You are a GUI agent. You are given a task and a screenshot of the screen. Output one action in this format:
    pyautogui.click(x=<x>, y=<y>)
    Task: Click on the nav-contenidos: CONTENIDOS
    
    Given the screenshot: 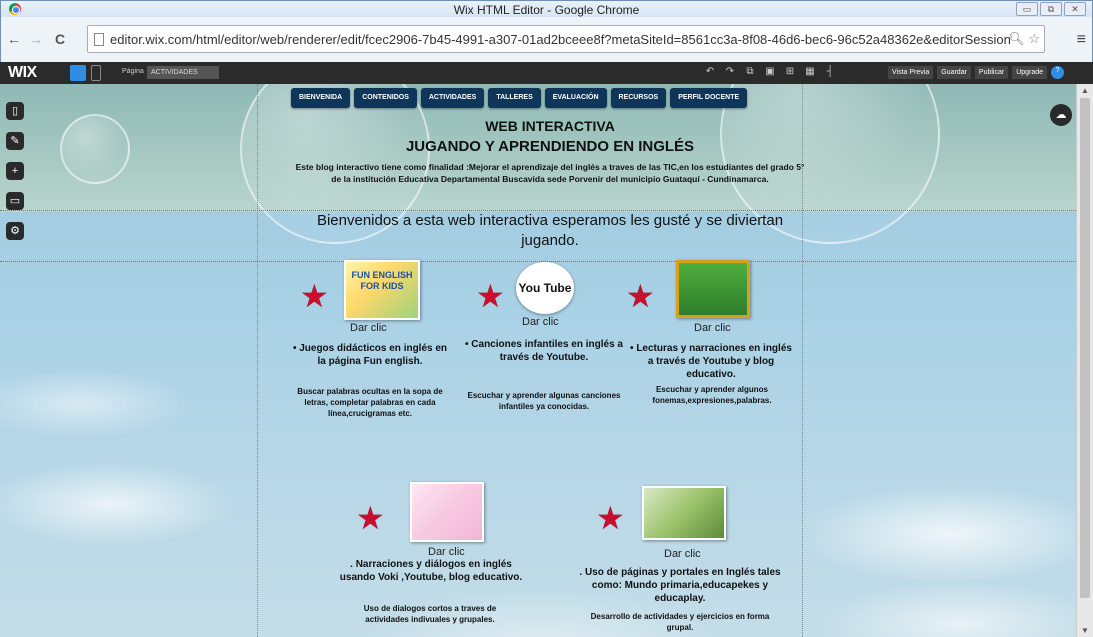 What is the action you would take?
    pyautogui.click(x=385, y=98)
    